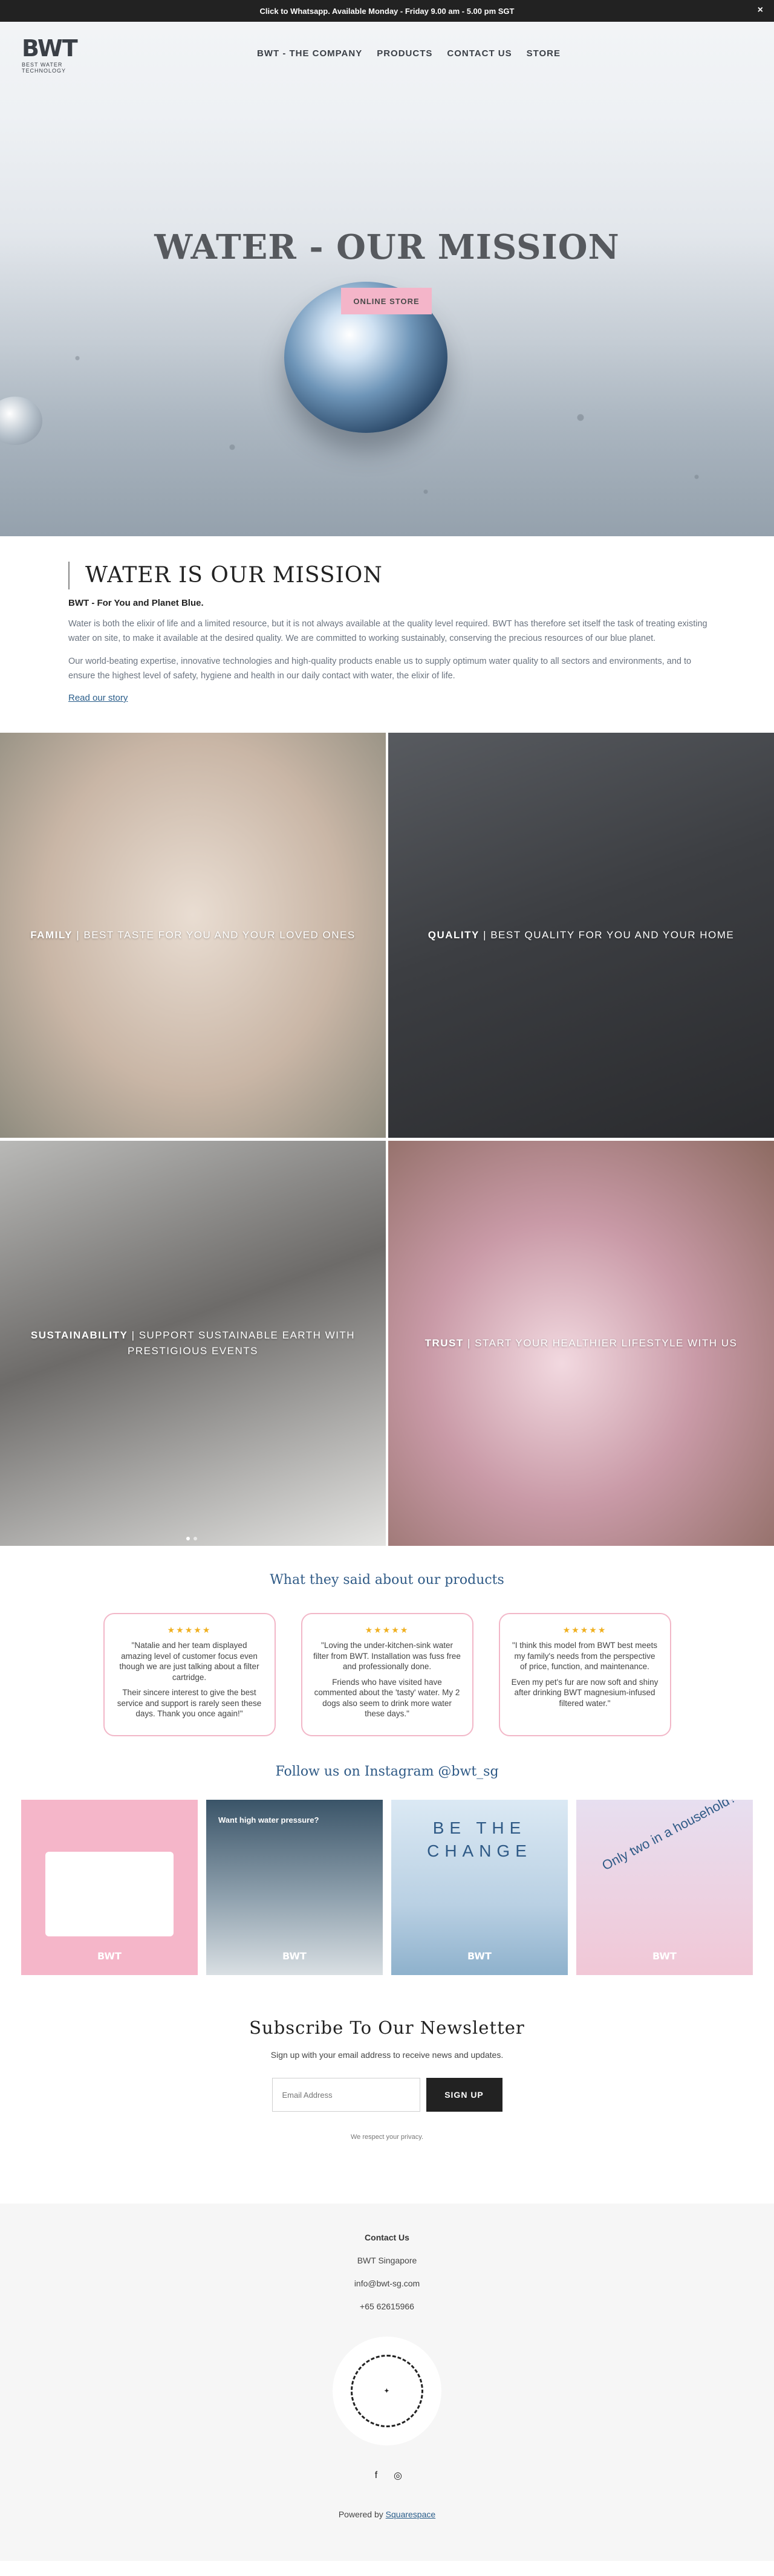 The image size is (774, 2576). I want to click on logo-mark: BWT, so click(50, 49).